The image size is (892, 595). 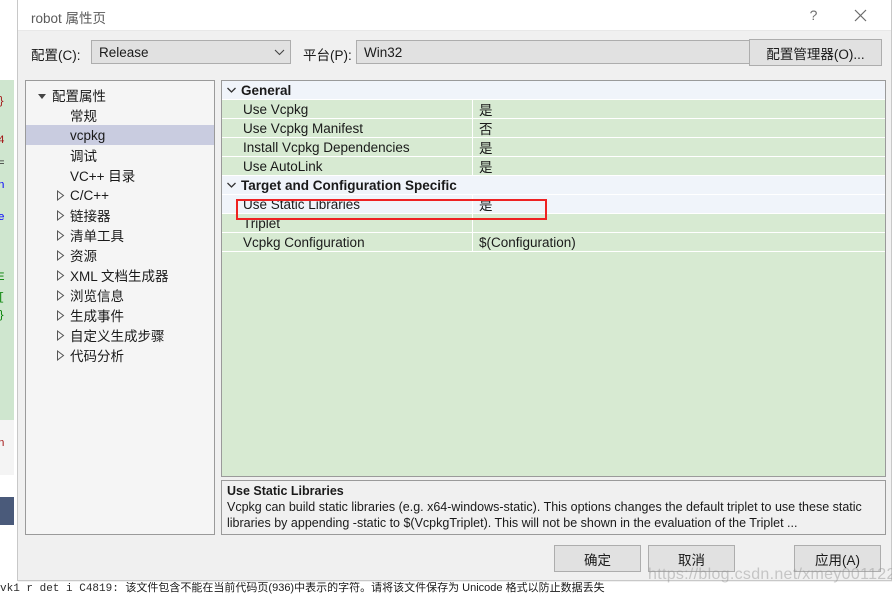 What do you see at coordinates (454, 15) in the screenshot?
I see `dialog-titlebar: robot 属性页 ?` at bounding box center [454, 15].